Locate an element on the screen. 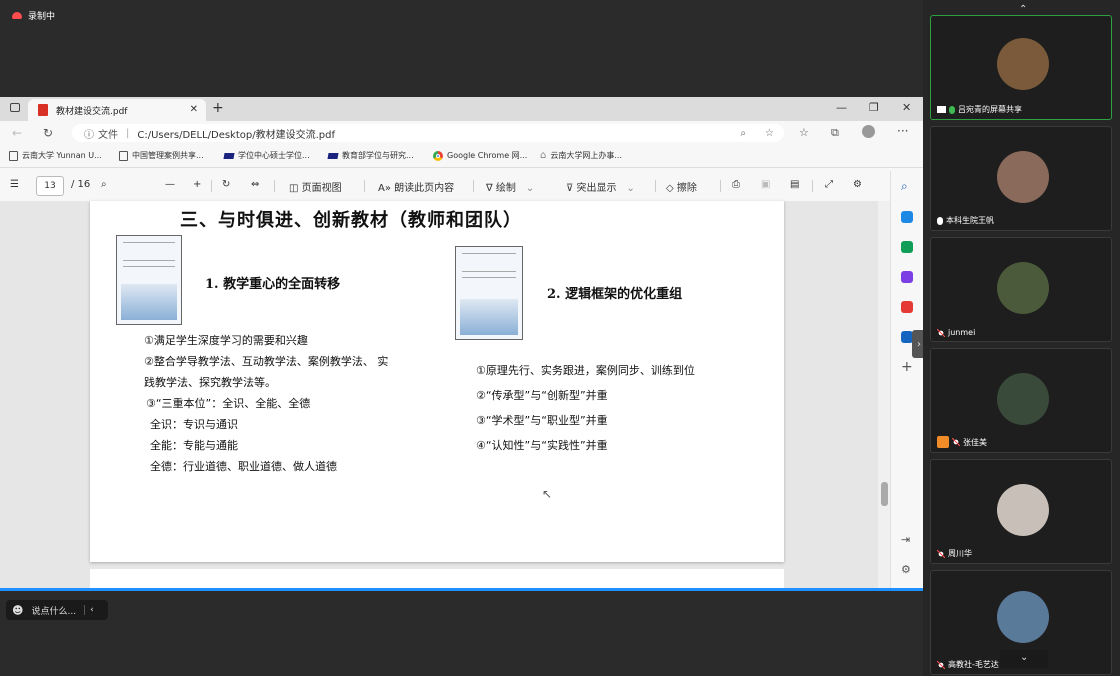 This screenshot has height=676, width=1120. chrome-icon is located at coordinates (438, 155).